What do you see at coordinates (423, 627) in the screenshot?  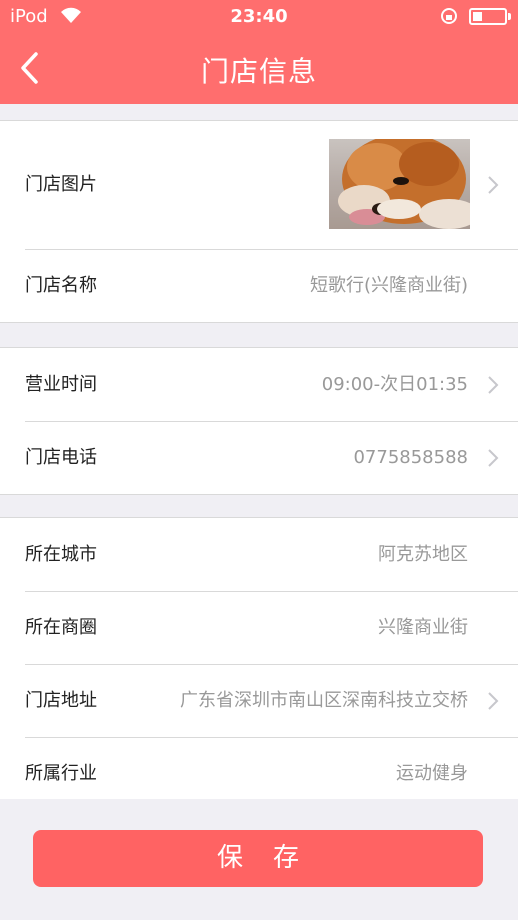 I see `row-value: 兴隆商业街` at bounding box center [423, 627].